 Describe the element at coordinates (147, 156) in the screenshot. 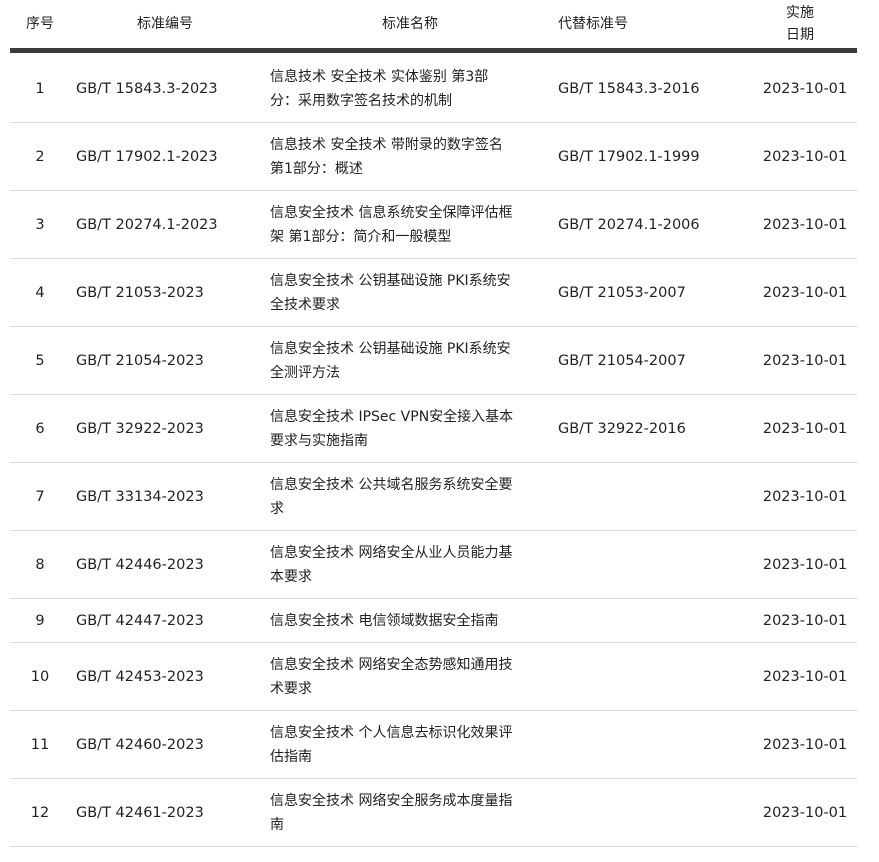

I see `row-code: GB/T 17902.1-2023` at that location.